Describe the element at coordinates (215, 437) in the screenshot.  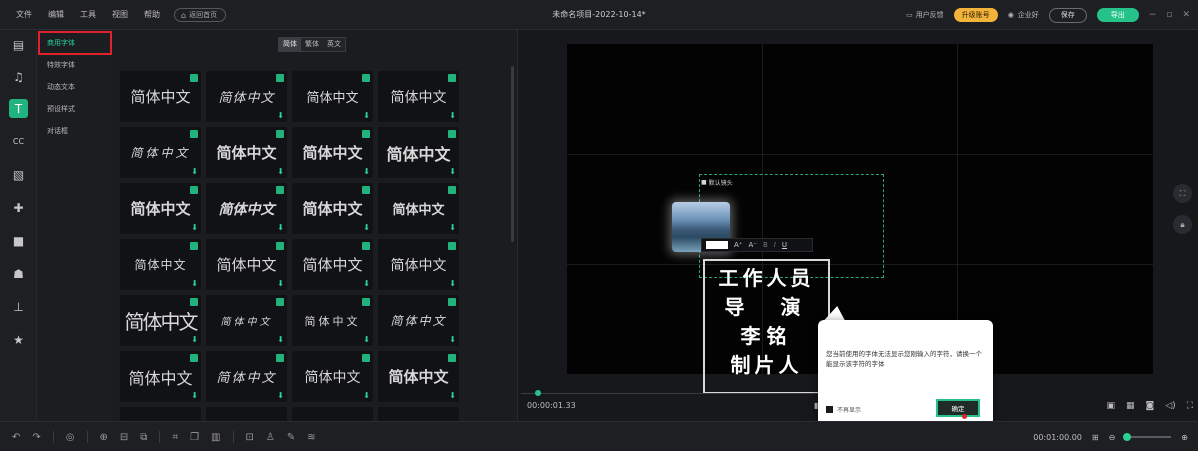
I see `delete-icon: ▥` at that location.